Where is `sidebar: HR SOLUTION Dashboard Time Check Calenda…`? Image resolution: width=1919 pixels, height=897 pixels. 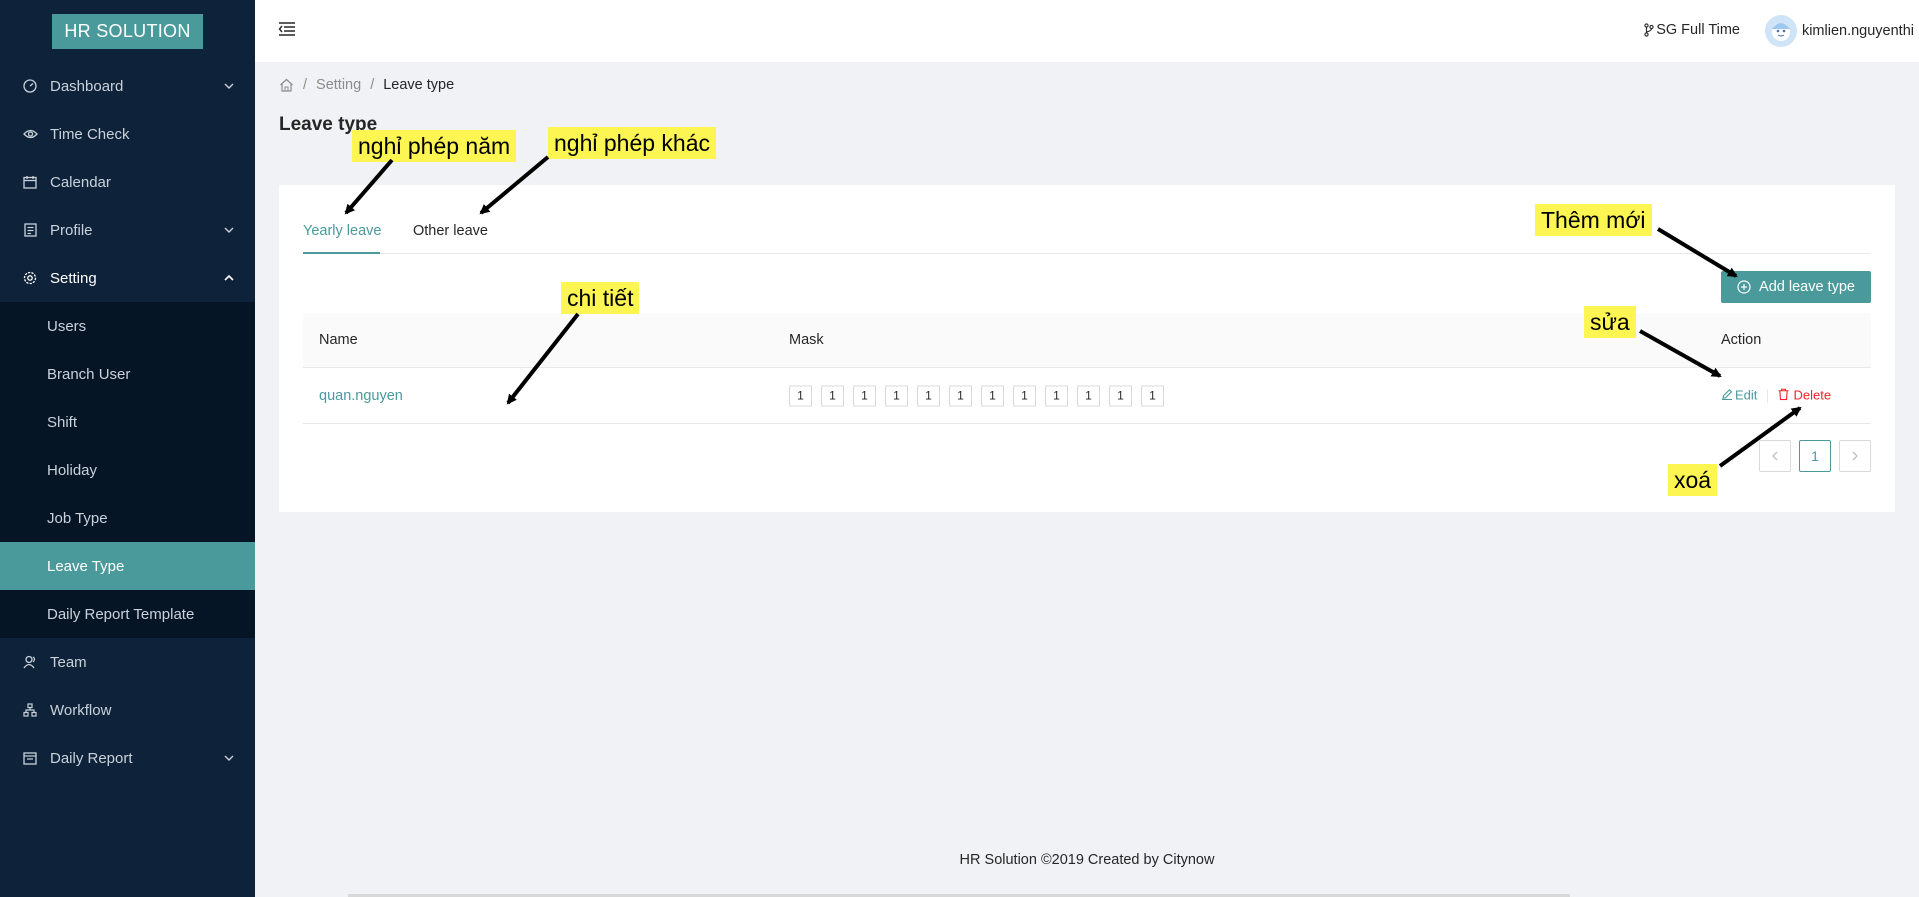 sidebar: HR SOLUTION Dashboard Time Check Calenda… is located at coordinates (127, 448).